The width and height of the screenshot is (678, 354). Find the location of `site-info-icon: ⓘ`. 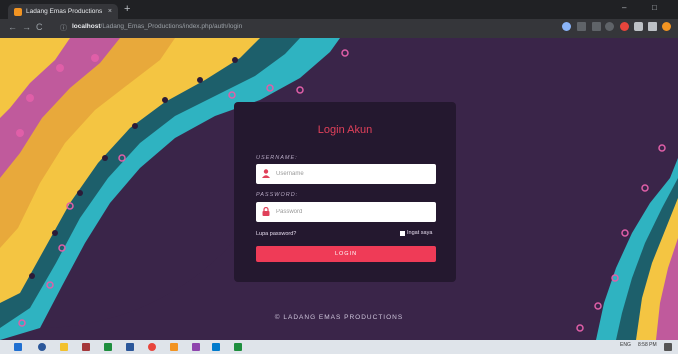

site-info-icon: ⓘ is located at coordinates (63, 28).